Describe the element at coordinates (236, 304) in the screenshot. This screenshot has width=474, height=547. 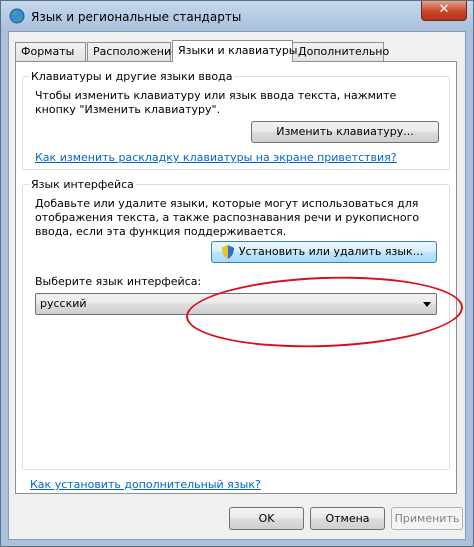
I see `interface-language-select: русский` at that location.